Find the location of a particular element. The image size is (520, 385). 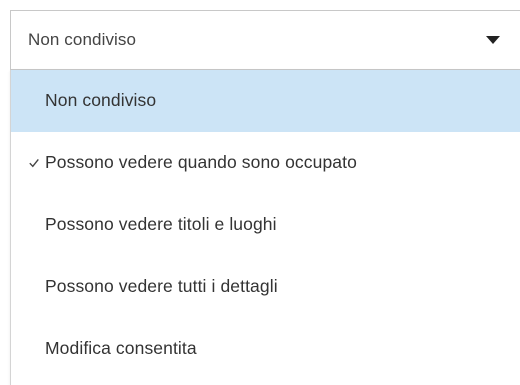

checkmark-icon is located at coordinates (34, 163).